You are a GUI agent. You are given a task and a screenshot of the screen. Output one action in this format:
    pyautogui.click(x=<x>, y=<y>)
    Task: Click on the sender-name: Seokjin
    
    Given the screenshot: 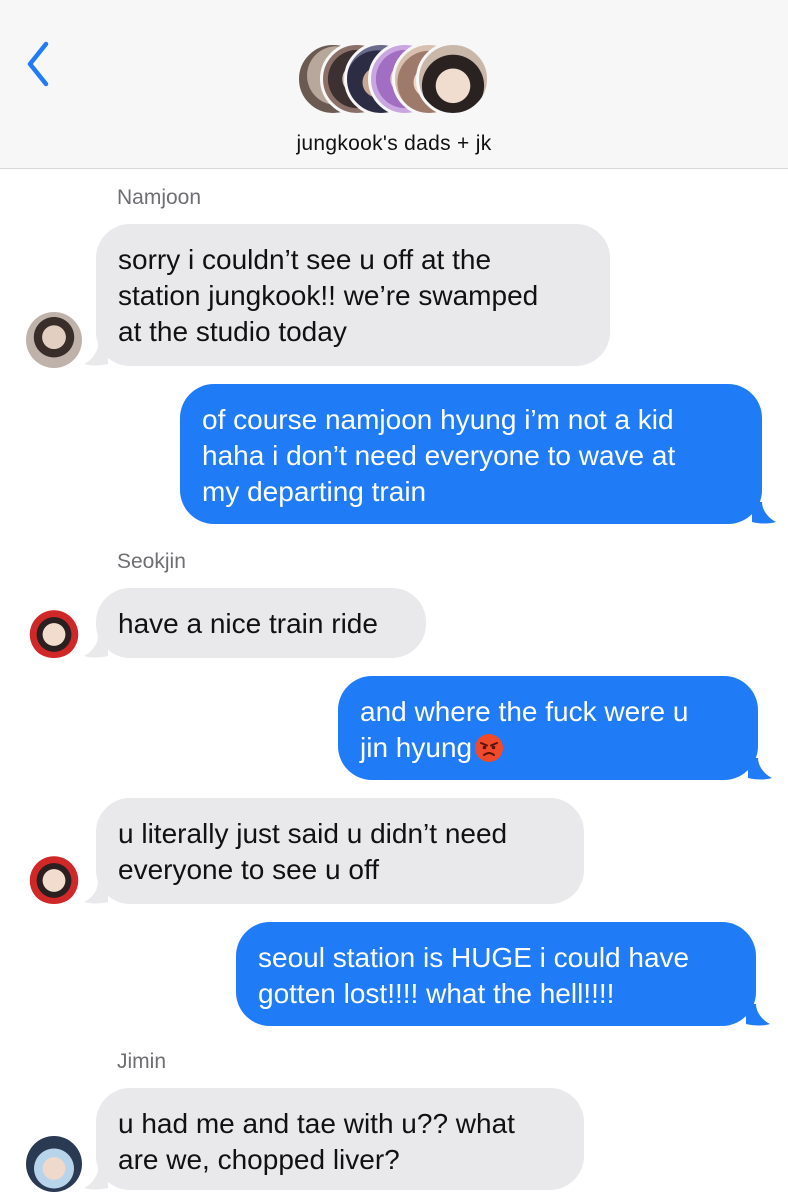 What is the action you would take?
    pyautogui.click(x=151, y=561)
    